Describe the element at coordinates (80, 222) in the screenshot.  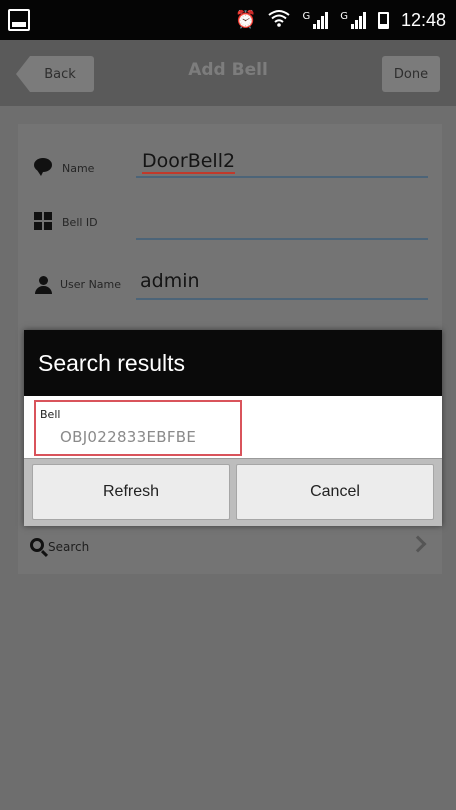
I see `bell-id-label: Bell ID` at that location.